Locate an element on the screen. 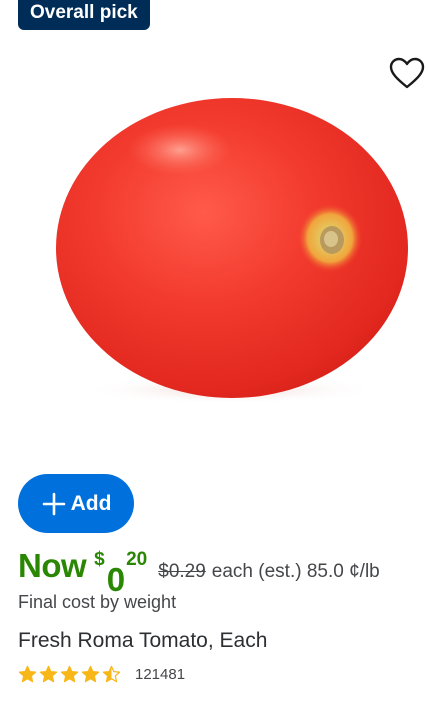 This screenshot has width=429, height=725. now-label: Now is located at coordinates (52, 565).